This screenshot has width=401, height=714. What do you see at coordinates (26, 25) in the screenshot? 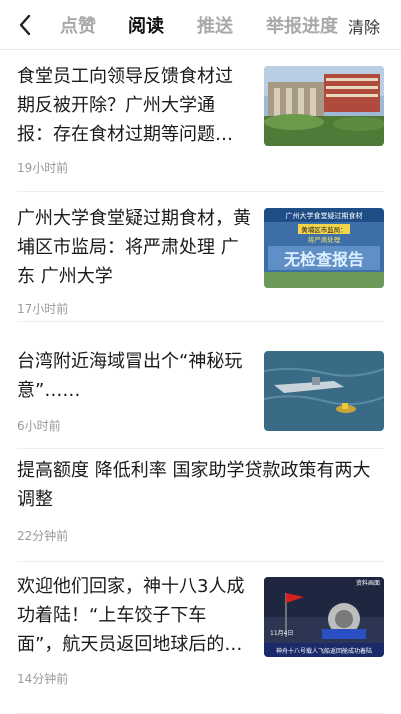
I see `back-arrow-icon` at bounding box center [26, 25].